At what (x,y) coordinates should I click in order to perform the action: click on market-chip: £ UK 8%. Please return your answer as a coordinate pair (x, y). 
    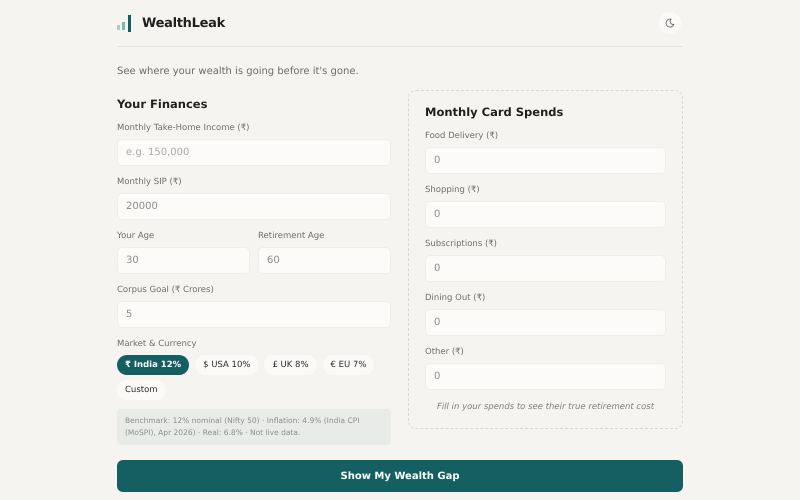
    Looking at the image, I should click on (290, 365).